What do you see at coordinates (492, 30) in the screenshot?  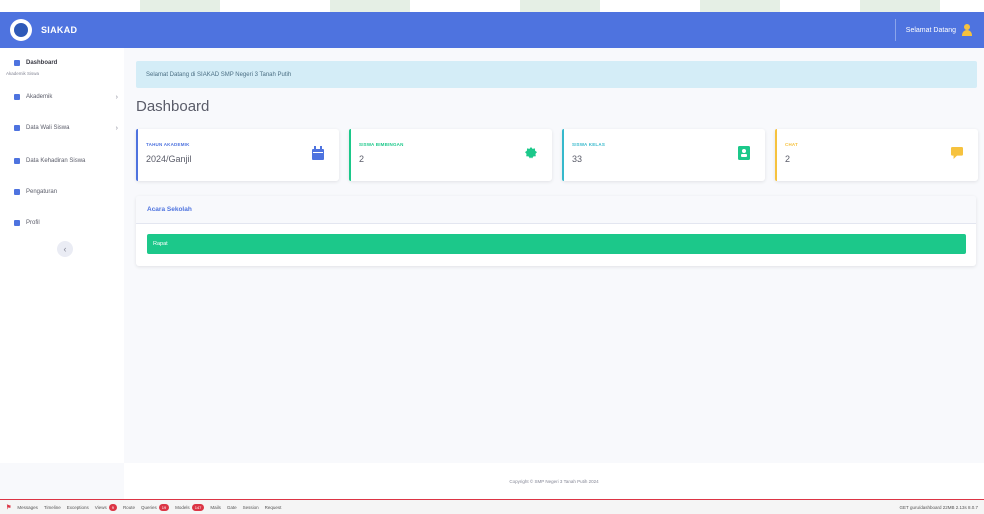 I see `topbar: SIAKAD Selamat Datang` at bounding box center [492, 30].